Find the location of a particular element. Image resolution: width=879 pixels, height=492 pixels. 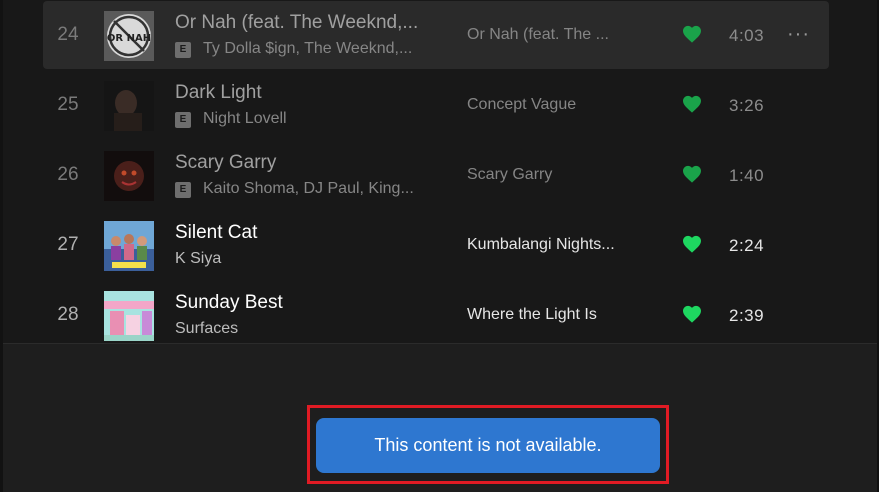

track-number: 24 is located at coordinates (68, 34).